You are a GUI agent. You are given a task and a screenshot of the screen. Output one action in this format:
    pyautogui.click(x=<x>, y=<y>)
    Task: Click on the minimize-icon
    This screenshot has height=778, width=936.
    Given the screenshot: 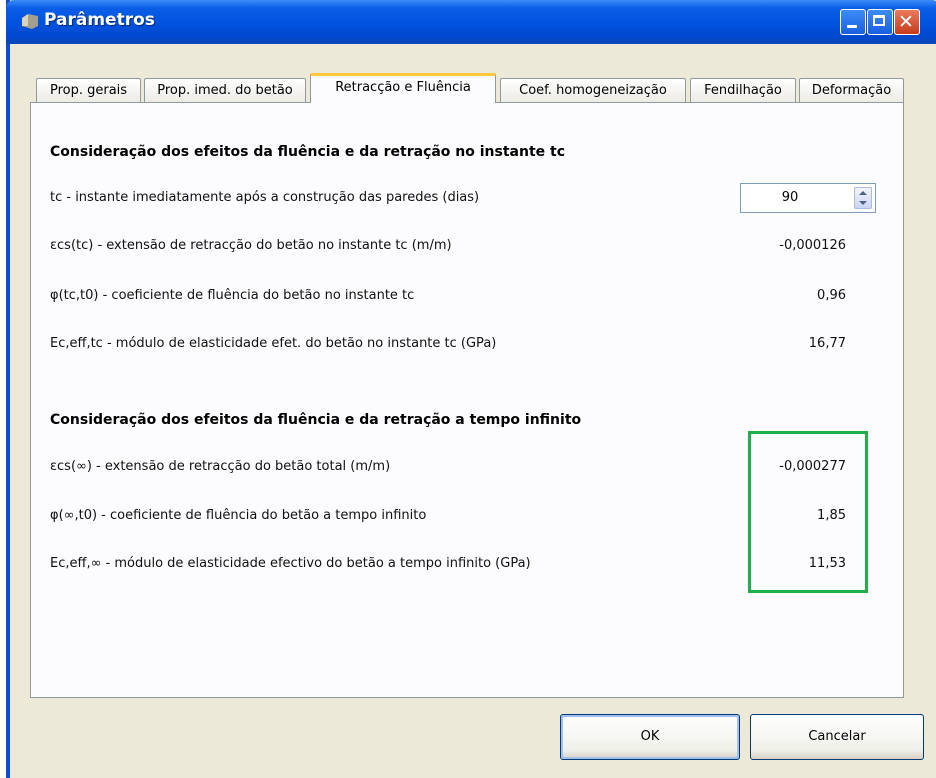 What is the action you would take?
    pyautogui.click(x=852, y=26)
    